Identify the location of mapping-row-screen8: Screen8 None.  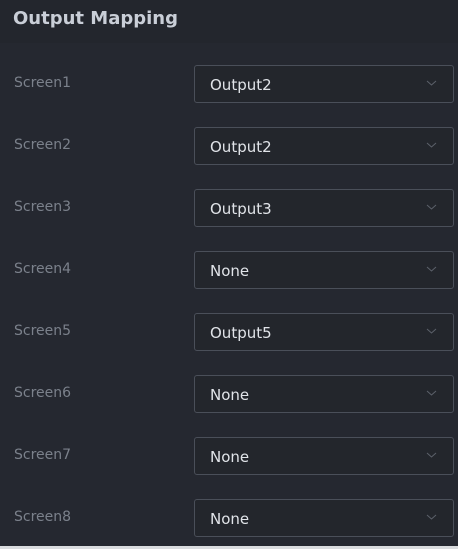
(229, 518).